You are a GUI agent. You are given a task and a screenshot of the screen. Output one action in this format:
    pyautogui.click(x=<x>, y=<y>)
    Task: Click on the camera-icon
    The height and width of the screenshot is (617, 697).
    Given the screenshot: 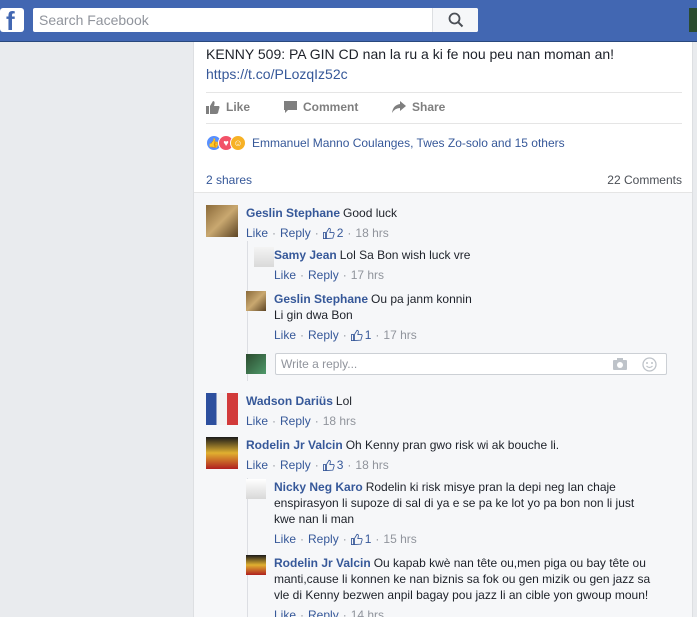 What is the action you would take?
    pyautogui.click(x=620, y=364)
    